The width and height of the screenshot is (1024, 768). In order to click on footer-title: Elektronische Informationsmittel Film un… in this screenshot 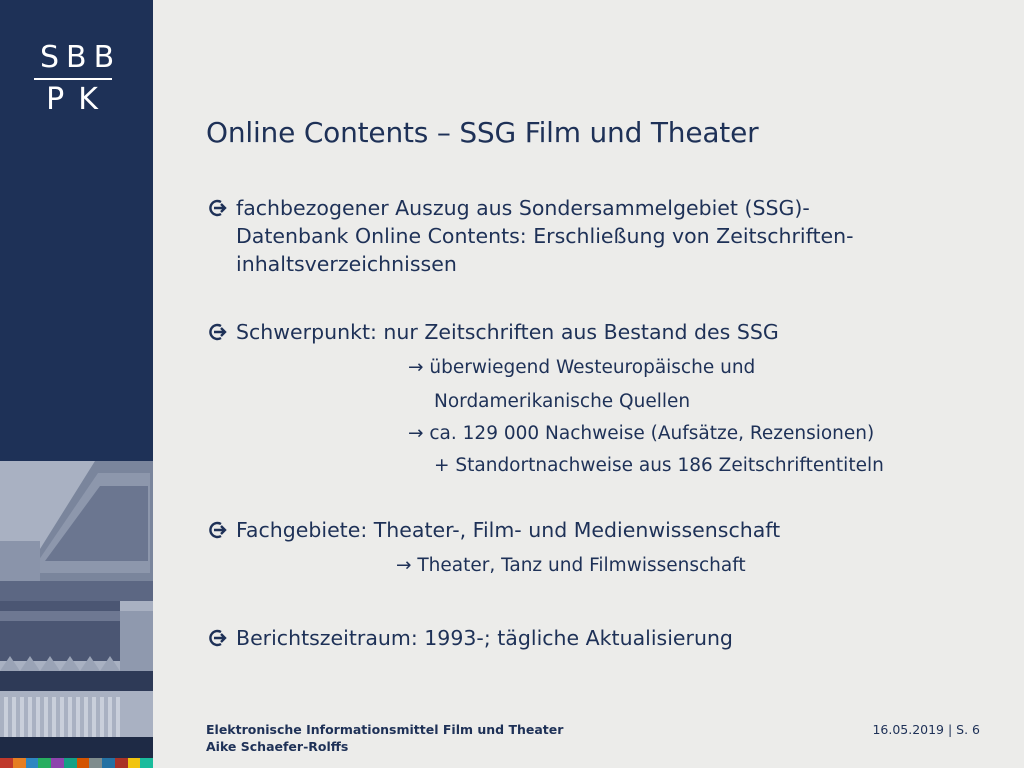, I will do `click(385, 729)`.